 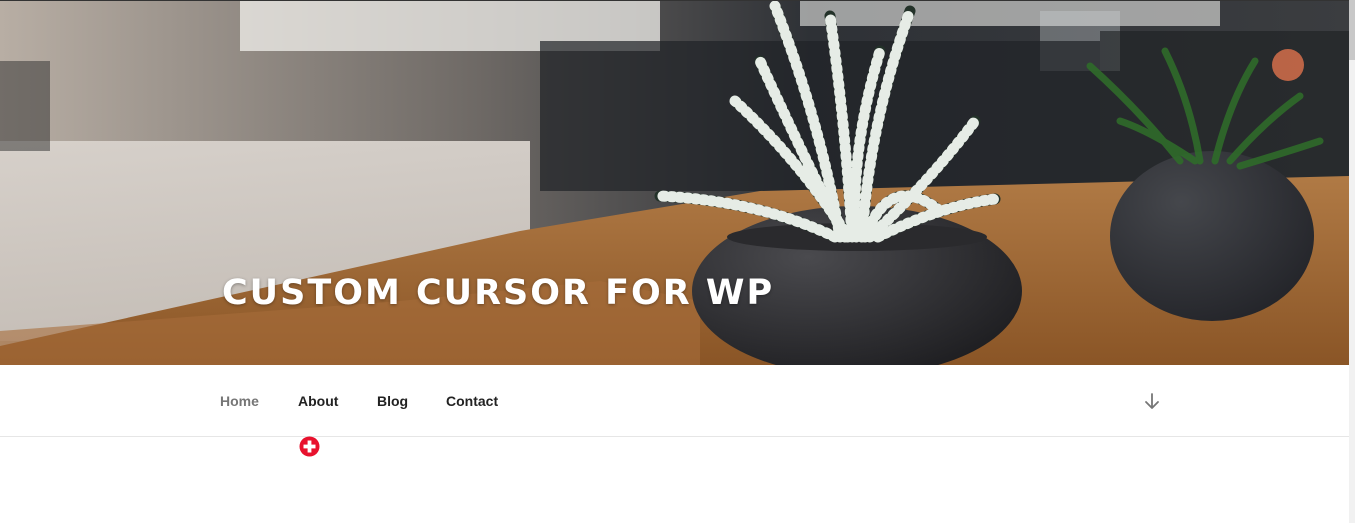 What do you see at coordinates (1352, 261) in the screenshot?
I see `page-scrollbar` at bounding box center [1352, 261].